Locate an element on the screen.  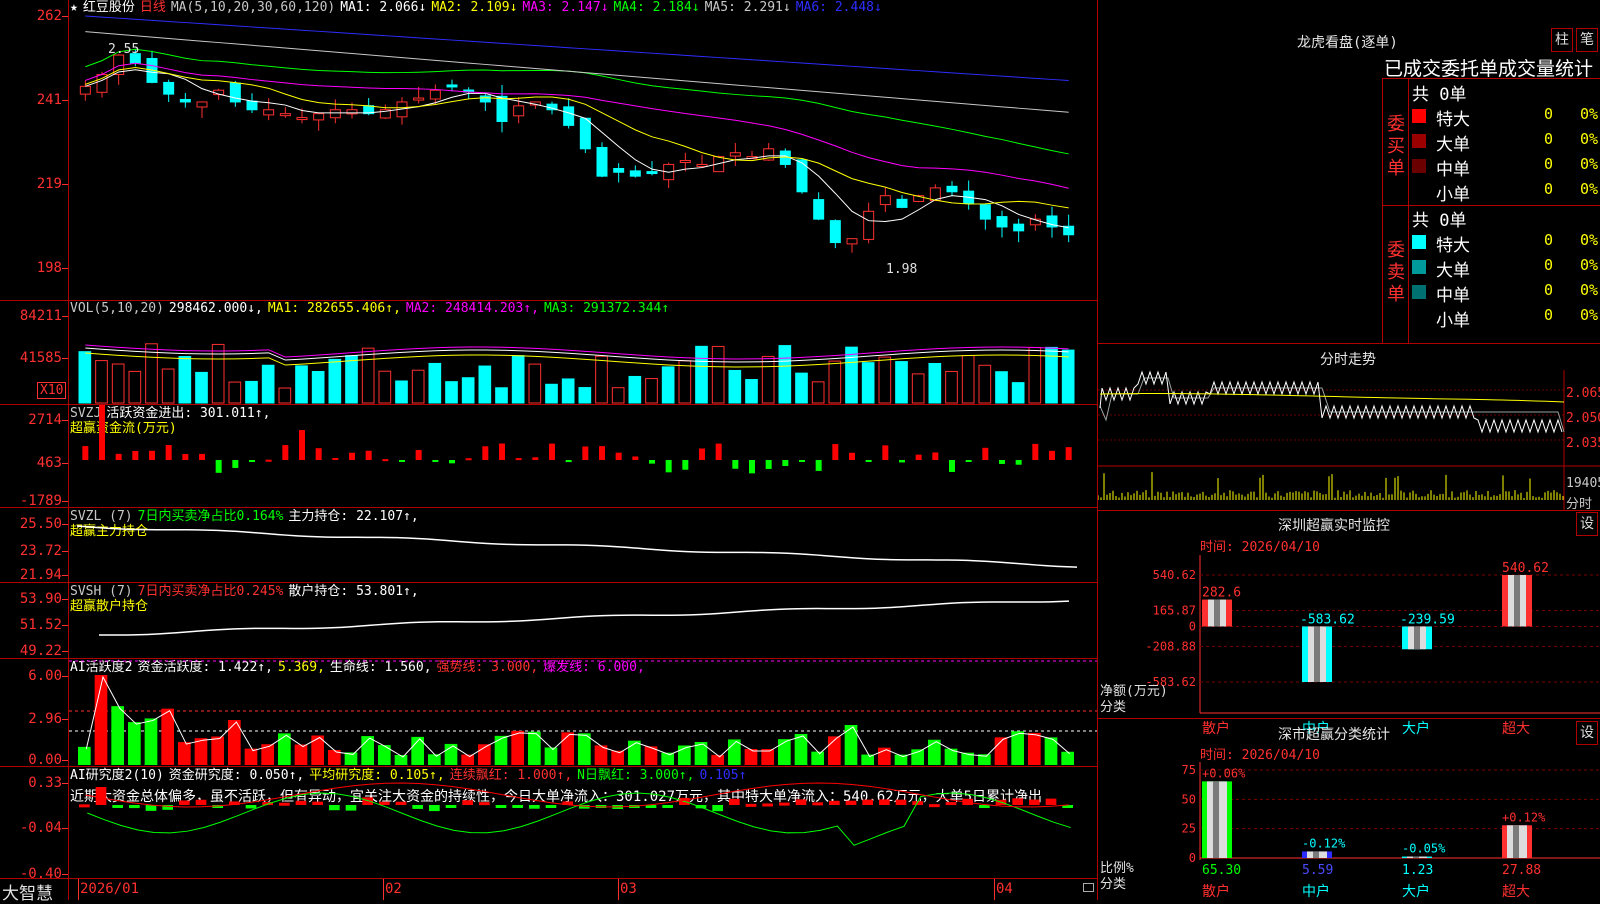
monitor-bar is located at coordinates (1517, 601).